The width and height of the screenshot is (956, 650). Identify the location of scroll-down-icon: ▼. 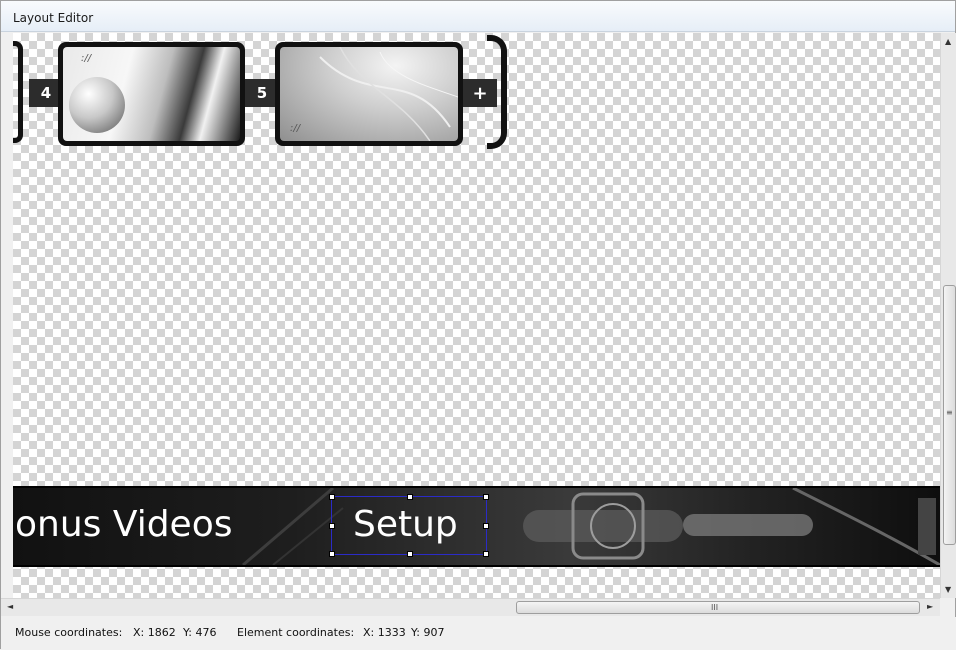
(948, 589).